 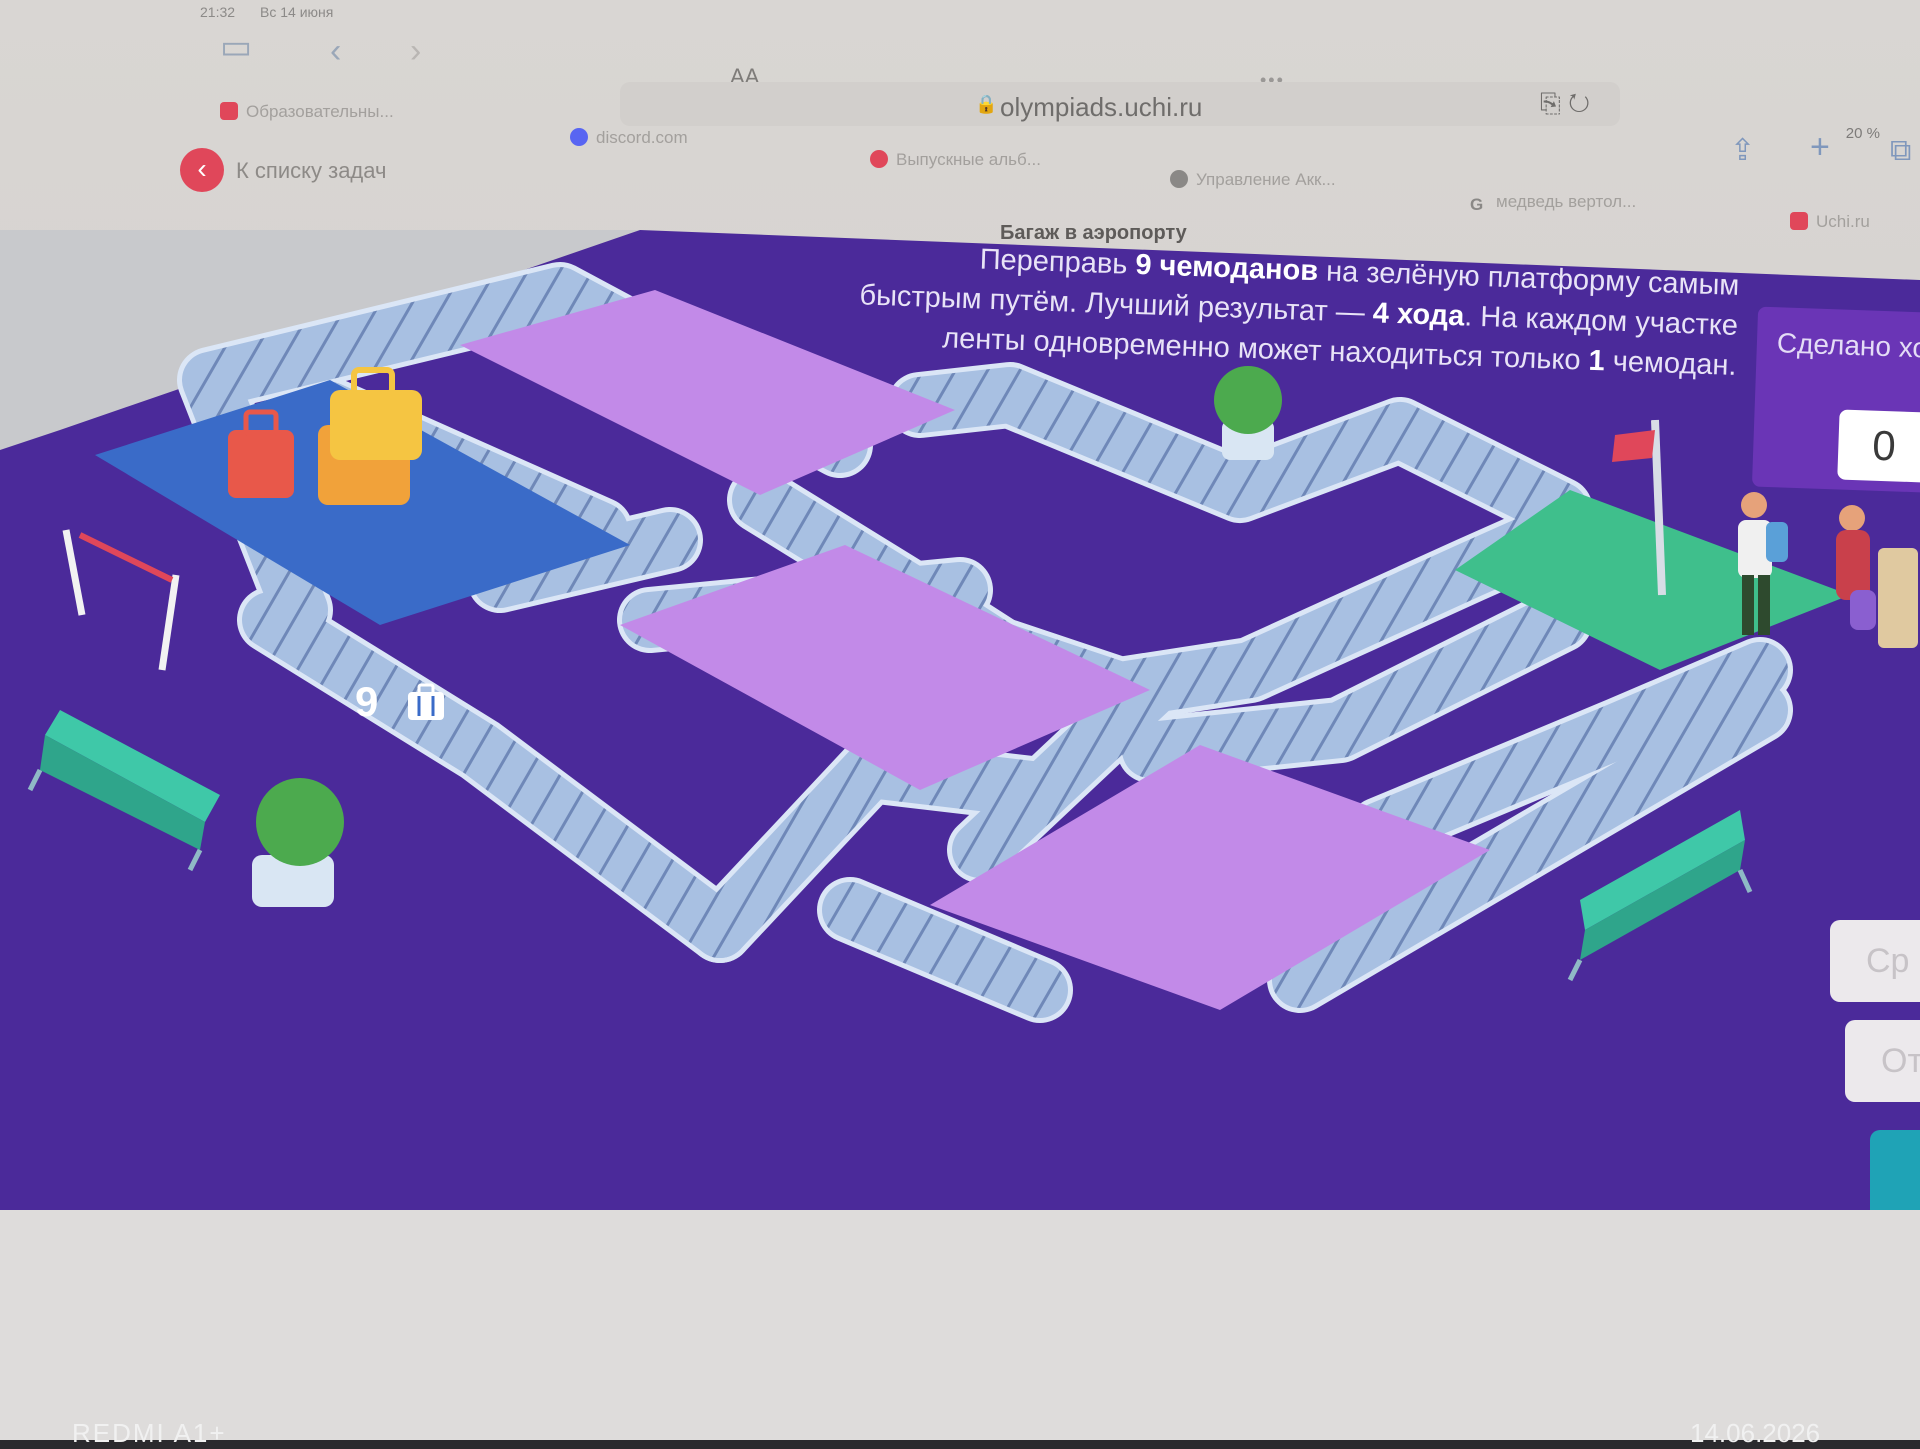 I want to click on luggage-count: 9, so click(x=367, y=701).